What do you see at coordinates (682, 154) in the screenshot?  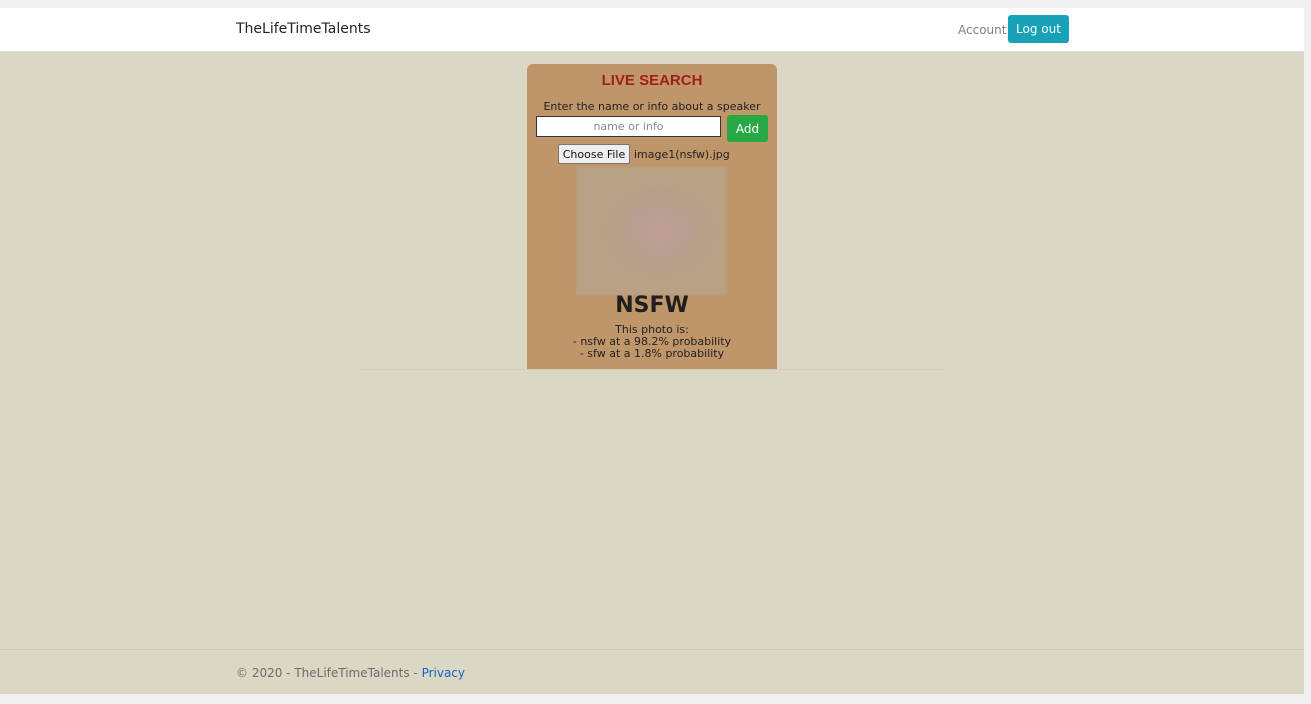 I see `selected-file-name: image1(nsfw).jpg` at bounding box center [682, 154].